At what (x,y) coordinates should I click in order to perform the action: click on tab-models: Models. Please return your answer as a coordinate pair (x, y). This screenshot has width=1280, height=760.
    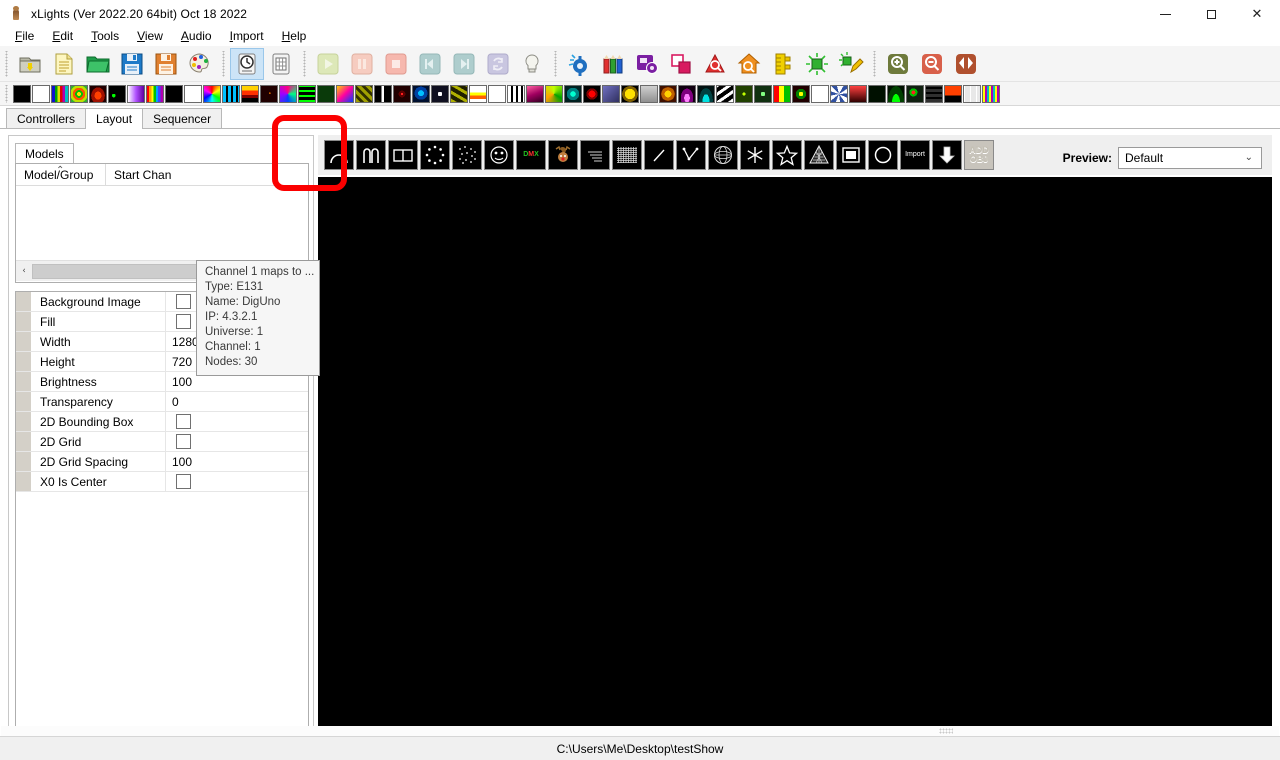
    Looking at the image, I should click on (44, 153).